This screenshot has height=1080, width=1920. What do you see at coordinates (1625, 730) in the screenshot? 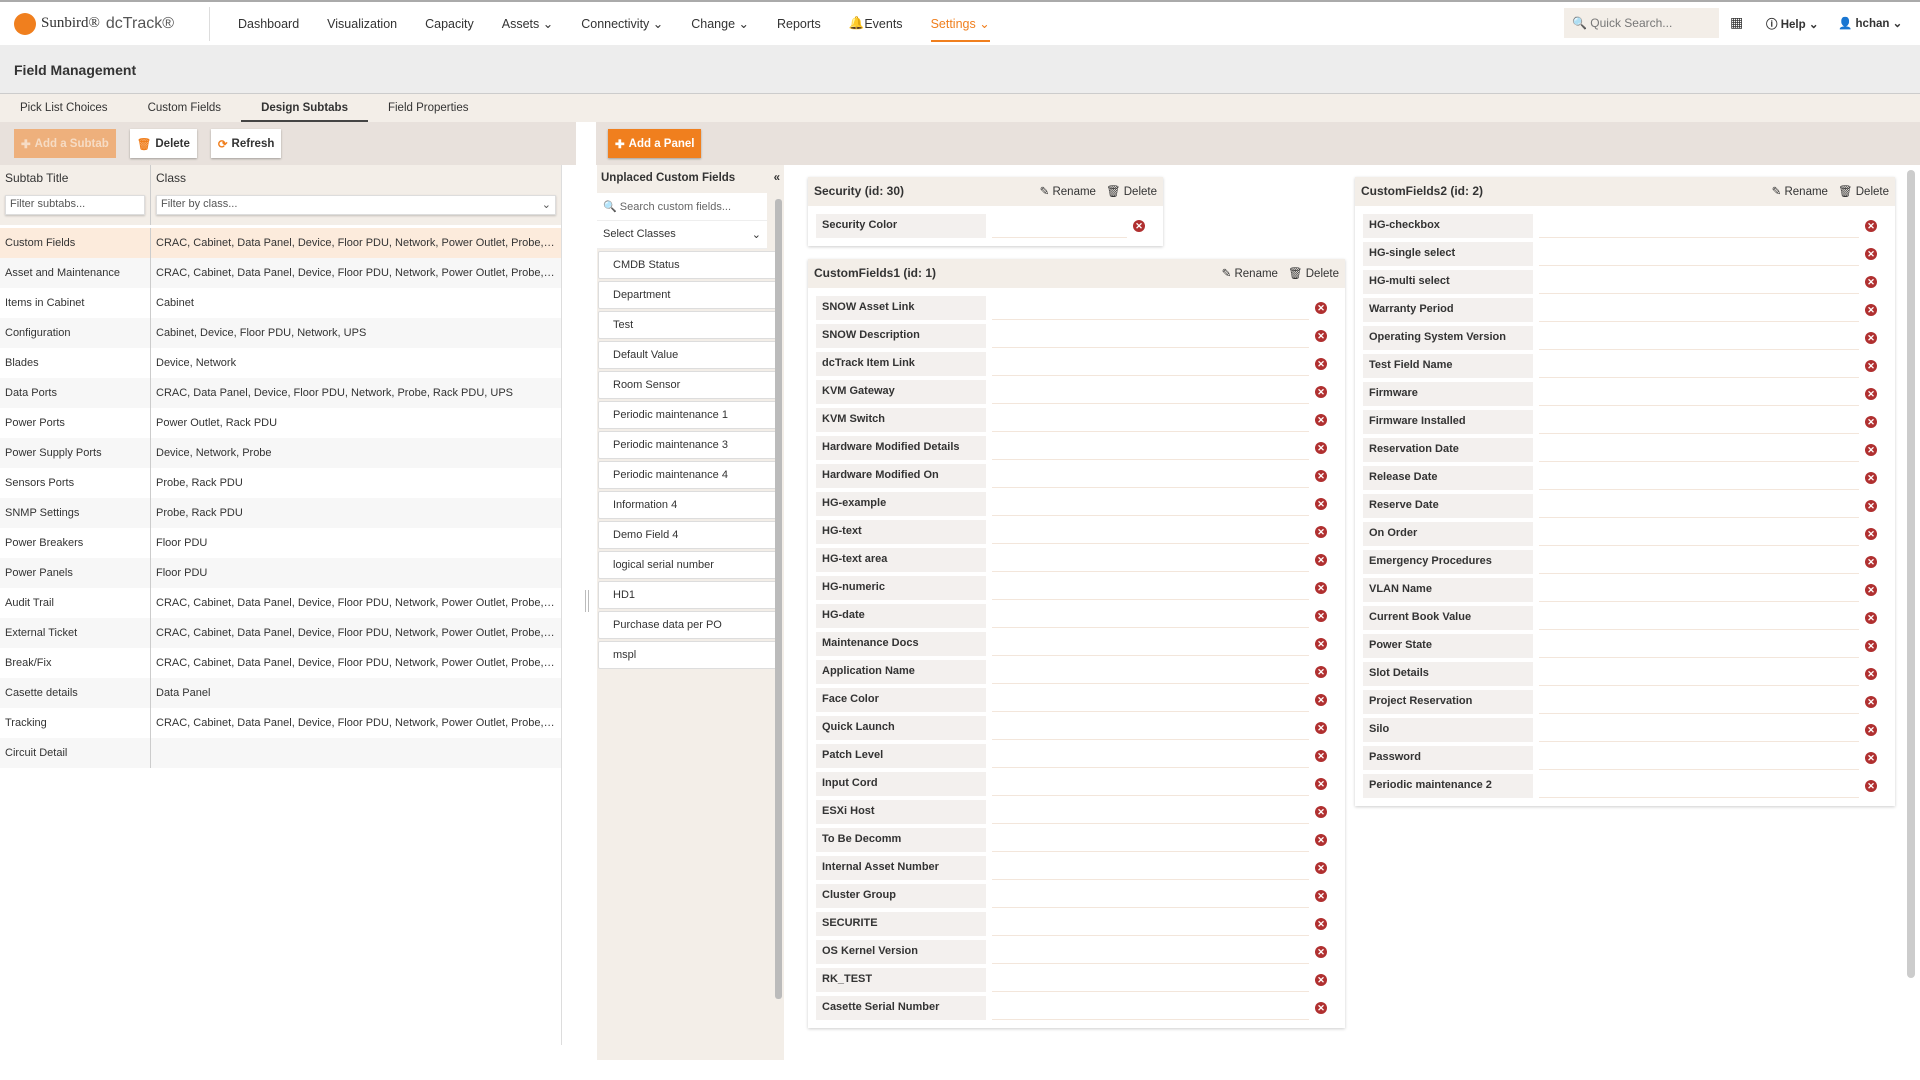
I see `panel-field-row: Silo ✕` at bounding box center [1625, 730].